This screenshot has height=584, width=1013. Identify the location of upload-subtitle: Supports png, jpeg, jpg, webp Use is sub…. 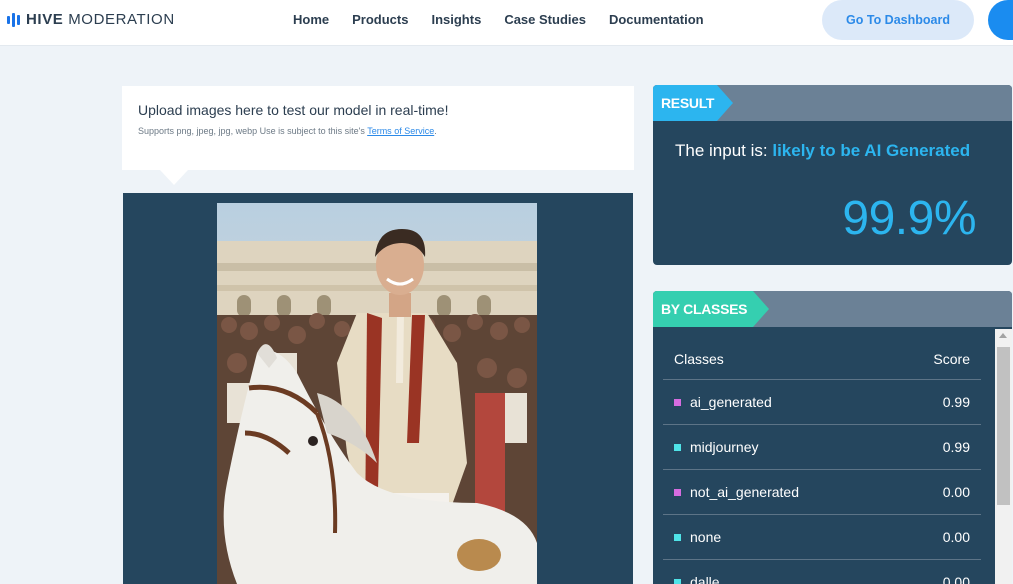
(386, 131).